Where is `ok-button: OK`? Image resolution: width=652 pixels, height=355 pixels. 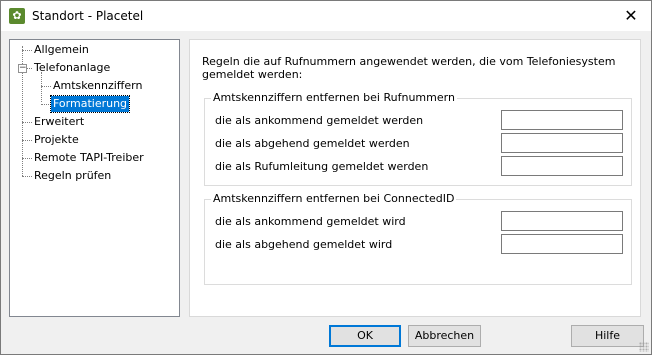
ok-button: OK is located at coordinates (365, 336).